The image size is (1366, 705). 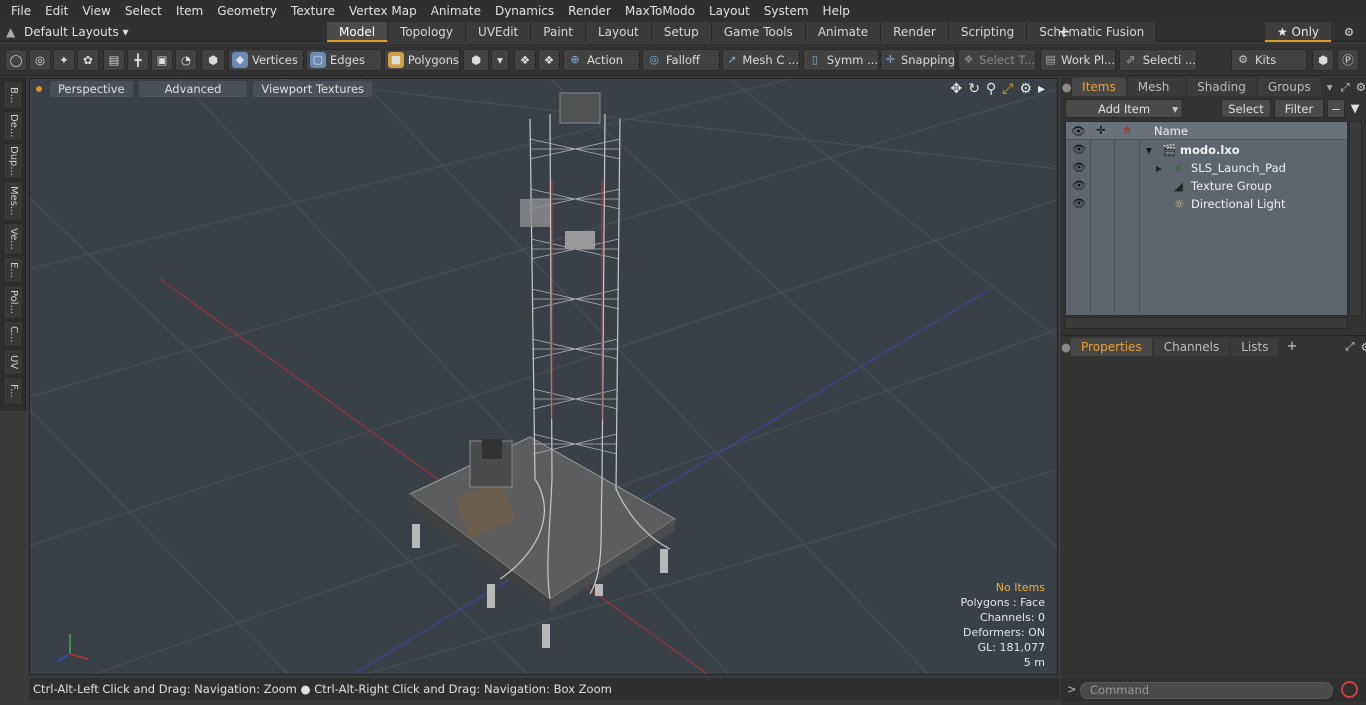 I want to click on polygons-button: ■ Polygons, so click(x=422, y=60).